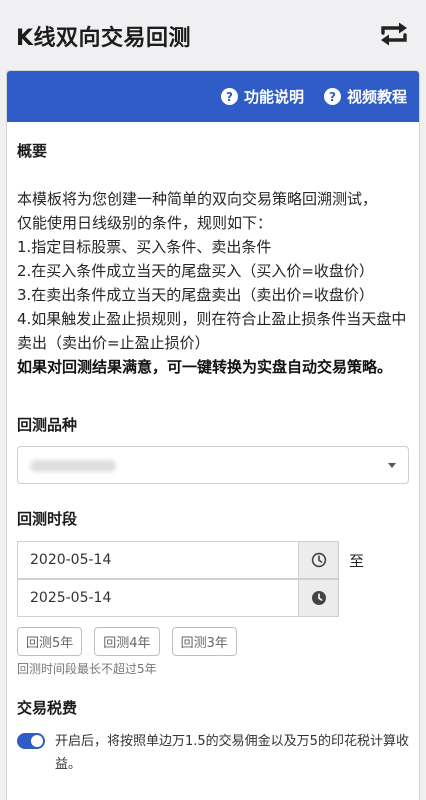 The height and width of the screenshot is (800, 426). What do you see at coordinates (213, 465) in the screenshot?
I see `variety-select` at bounding box center [213, 465].